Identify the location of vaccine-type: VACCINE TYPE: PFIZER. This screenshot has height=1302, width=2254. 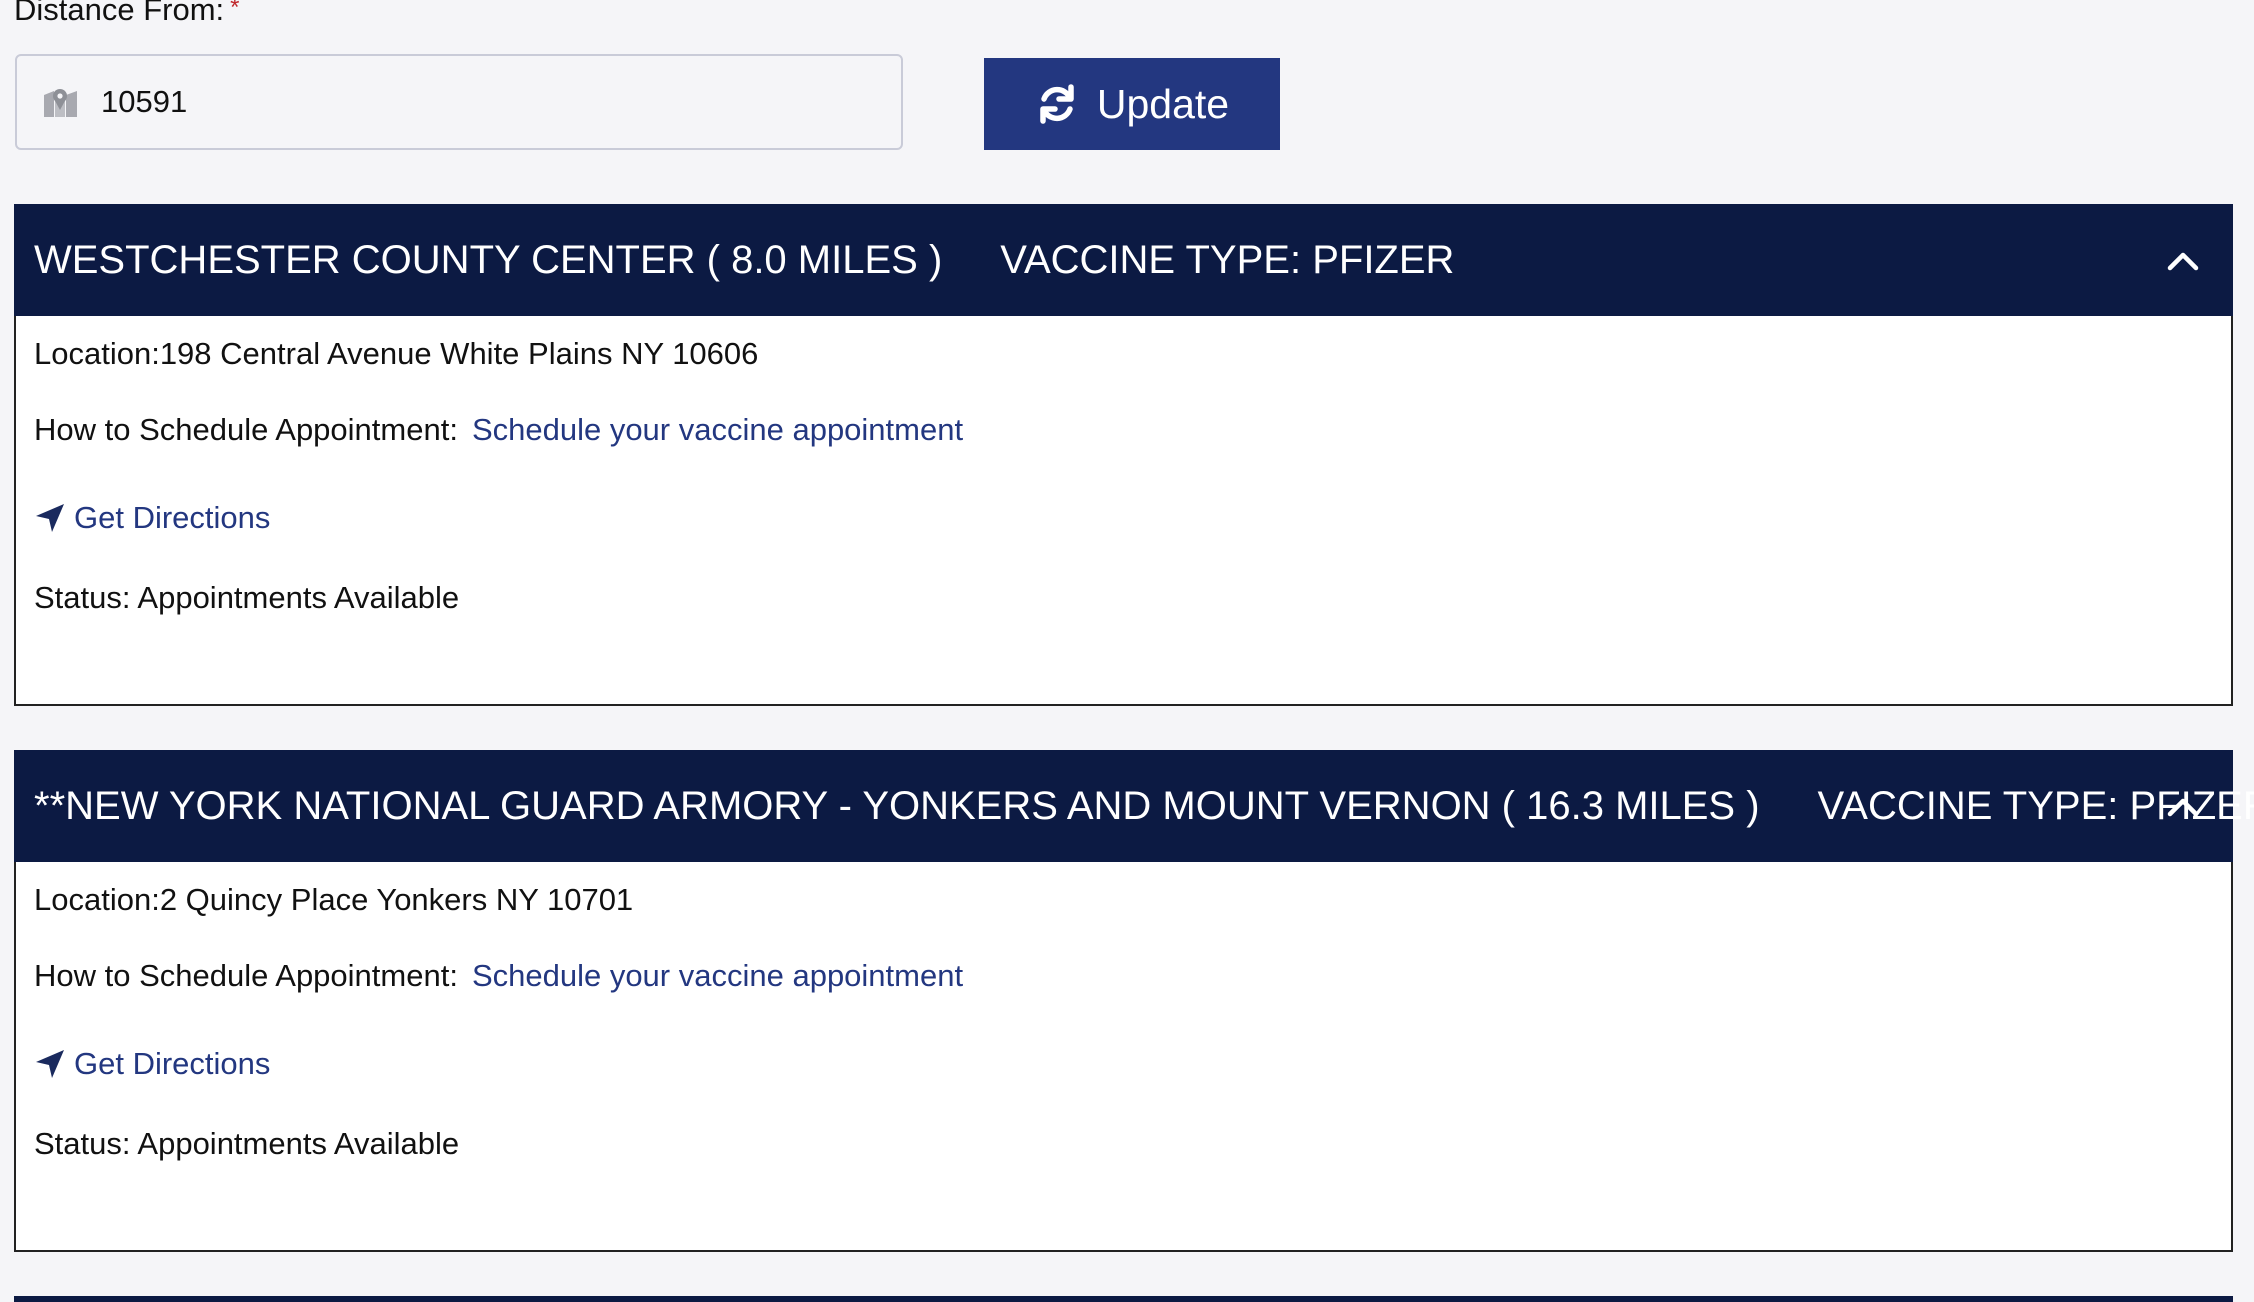
(1227, 259).